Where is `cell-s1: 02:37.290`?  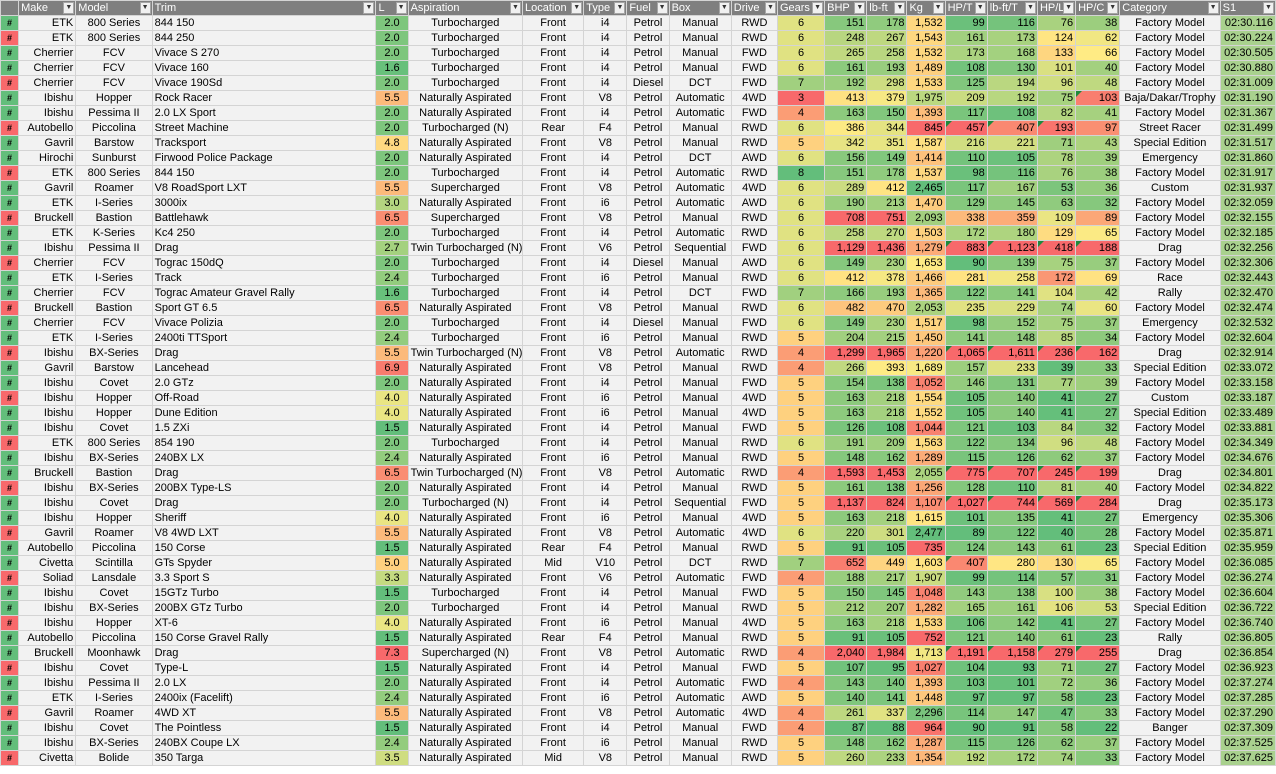 cell-s1: 02:37.290 is located at coordinates (1247, 713).